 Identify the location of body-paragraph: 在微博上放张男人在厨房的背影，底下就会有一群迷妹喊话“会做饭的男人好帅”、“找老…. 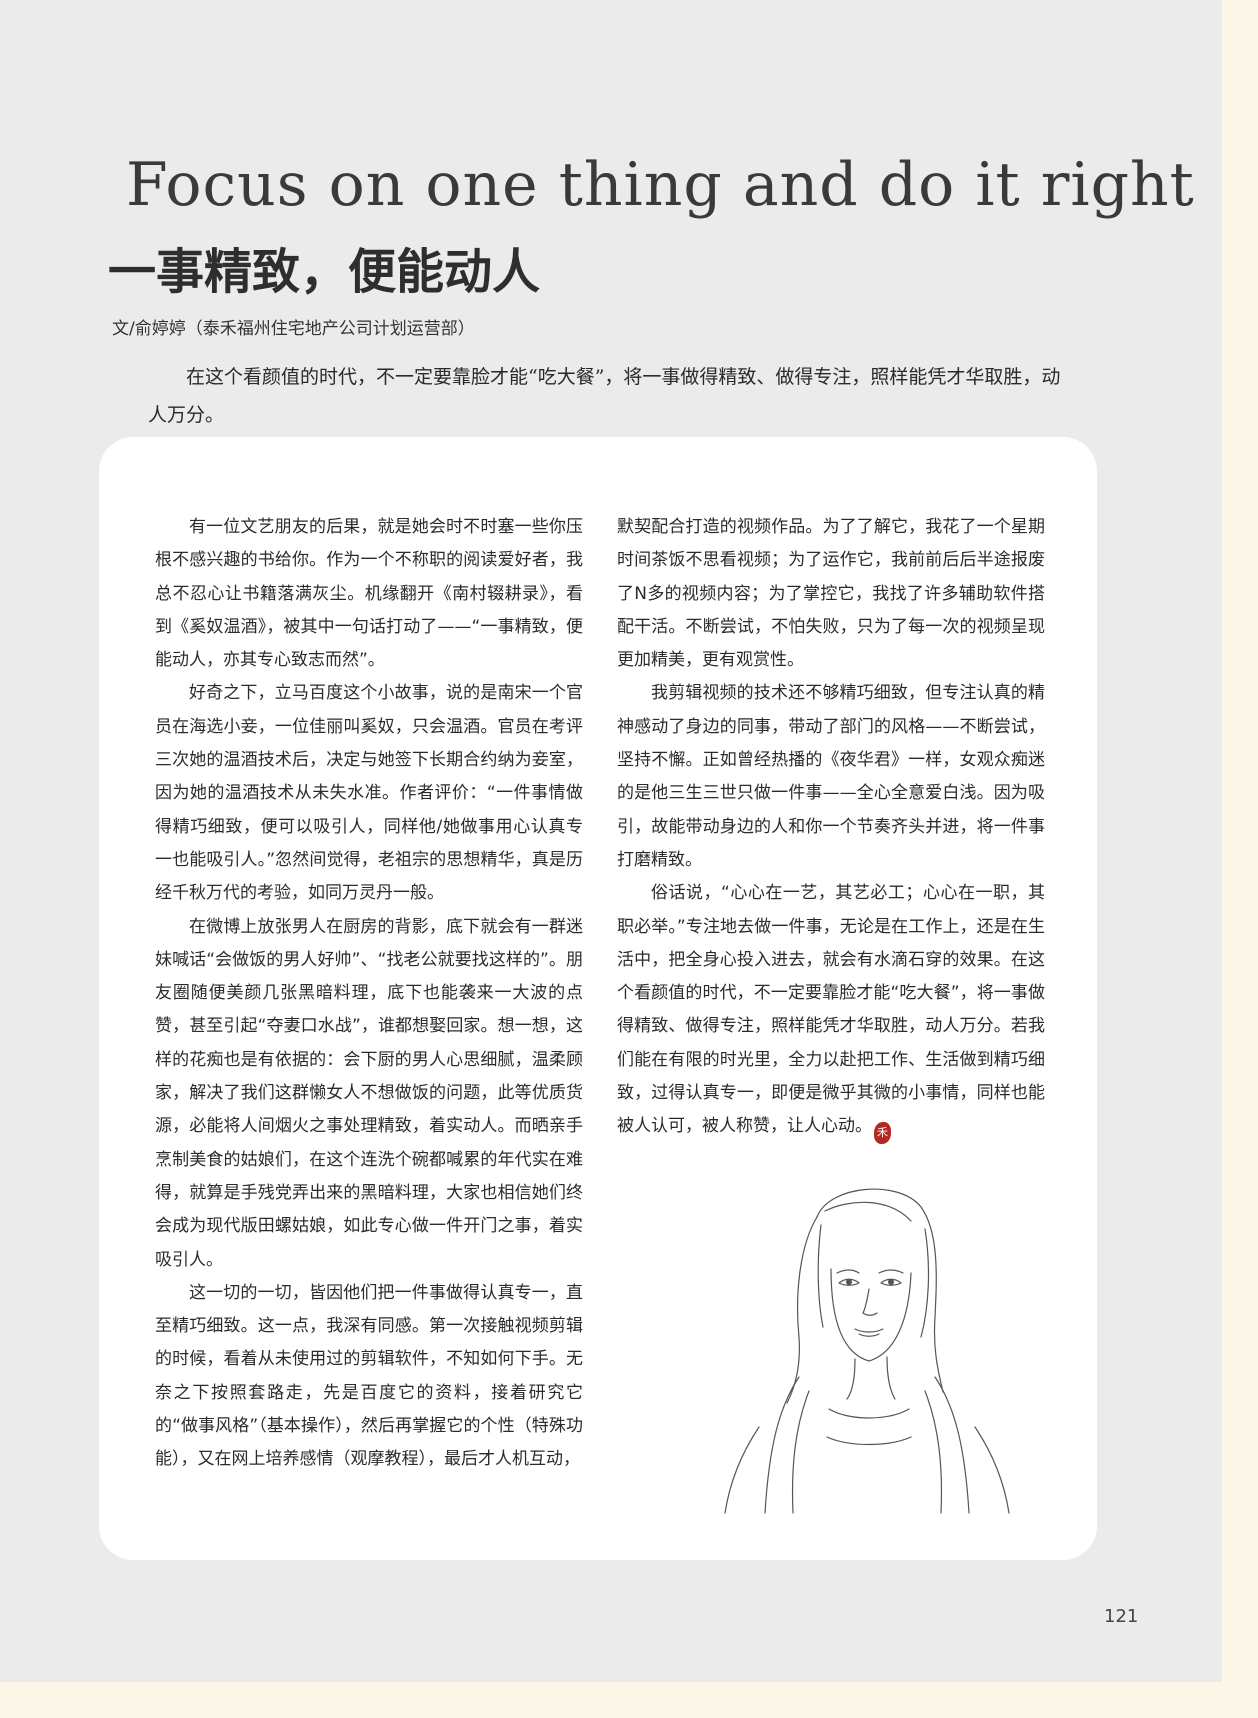
(369, 1093).